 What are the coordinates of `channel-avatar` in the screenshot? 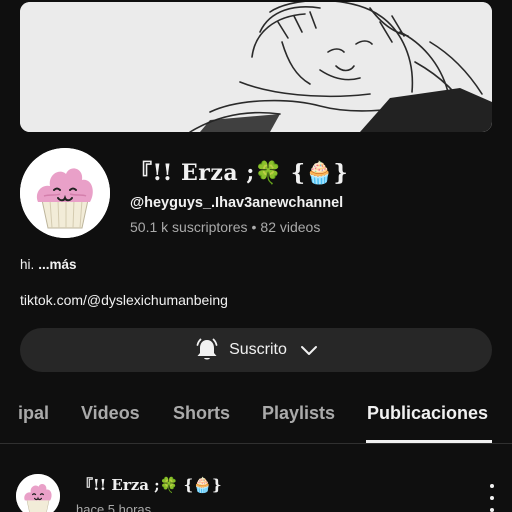 It's located at (65, 193).